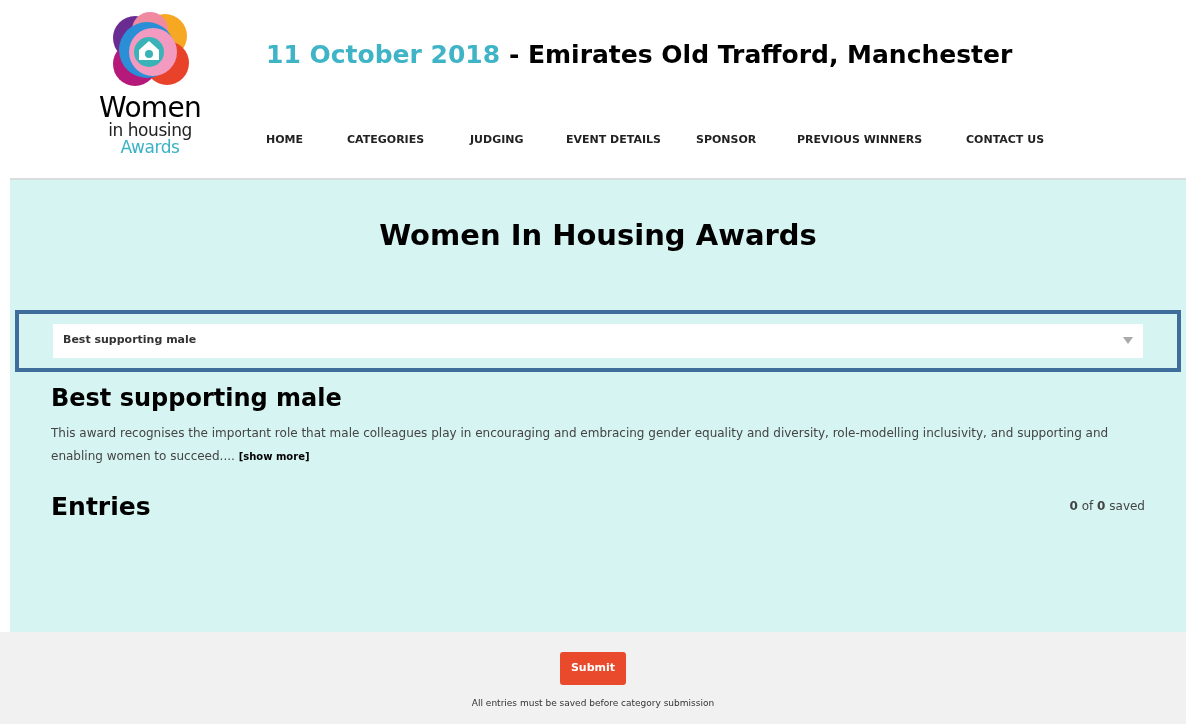 This screenshot has width=1186, height=724. What do you see at coordinates (306, 139) in the screenshot?
I see `nav-link: HOME` at bounding box center [306, 139].